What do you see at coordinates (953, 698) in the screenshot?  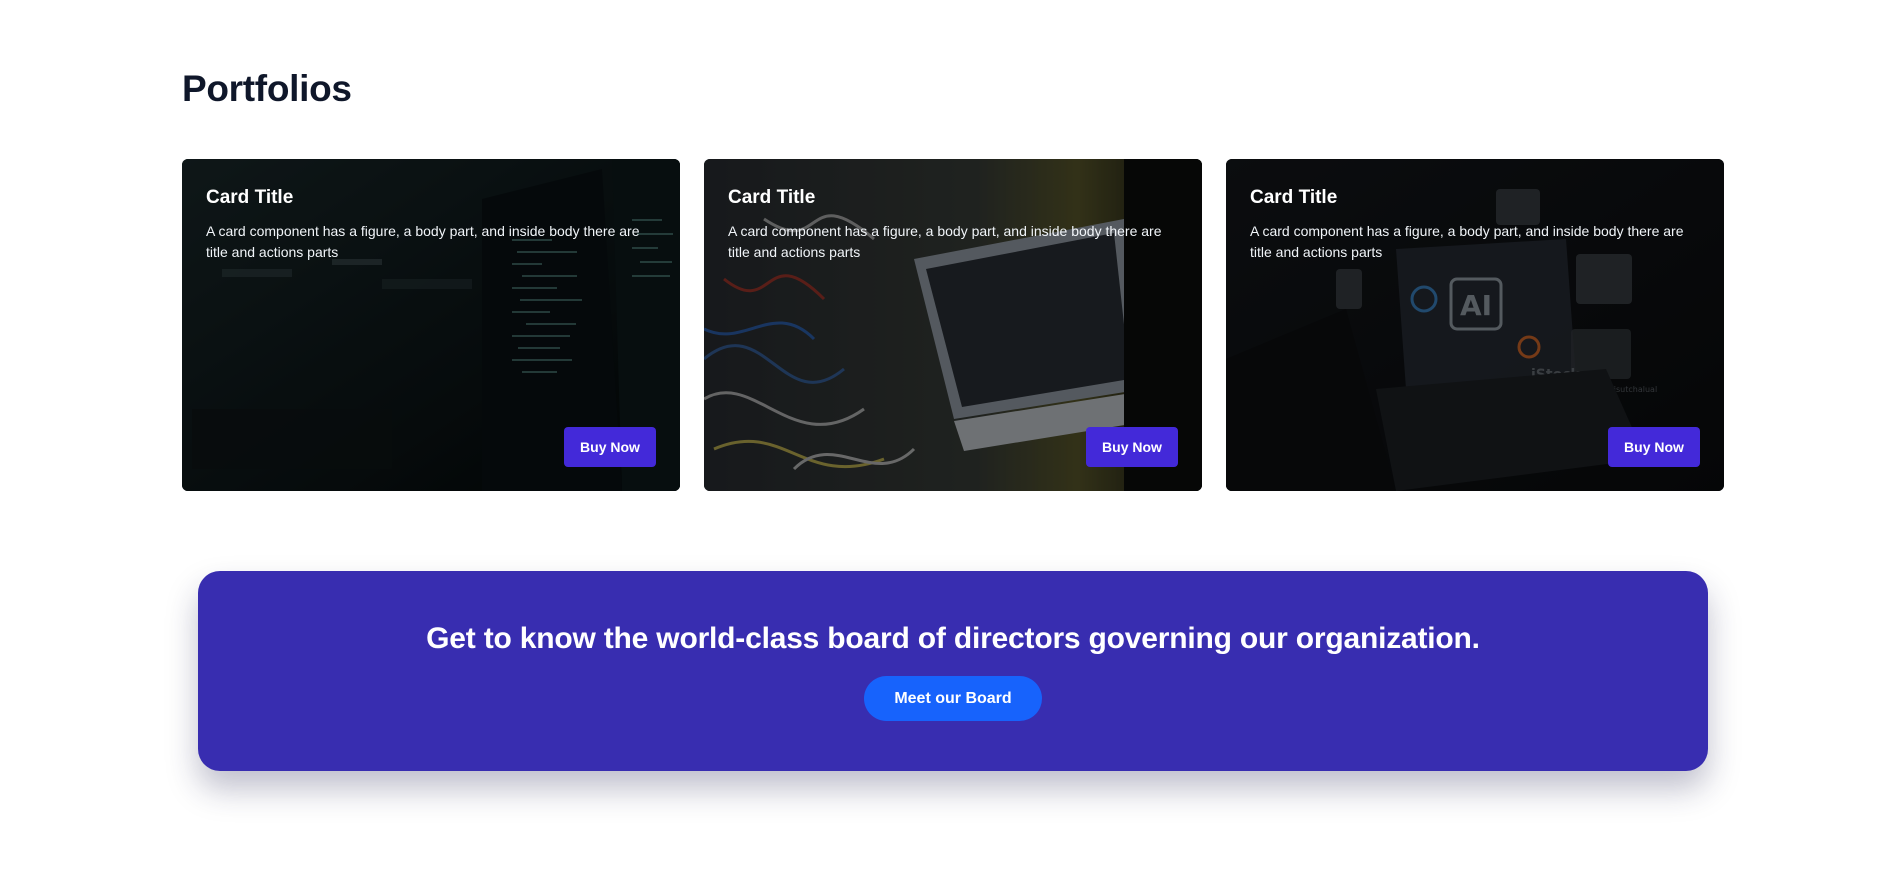 I see `meet-our-board-button: Meet our Board` at bounding box center [953, 698].